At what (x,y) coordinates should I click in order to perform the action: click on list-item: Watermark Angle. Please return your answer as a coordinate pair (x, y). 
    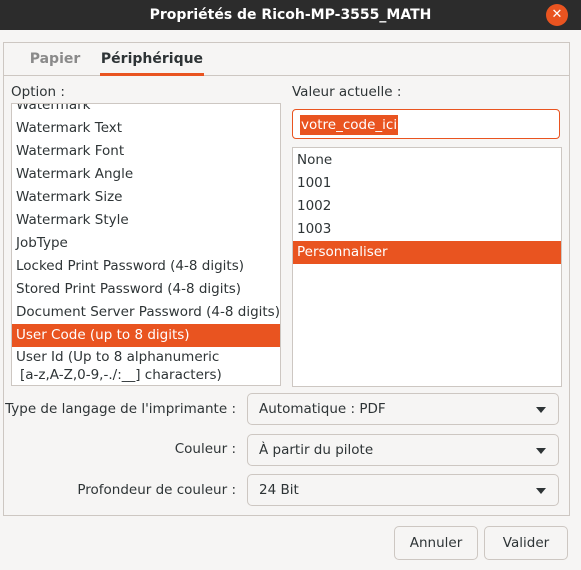
    Looking at the image, I should click on (146, 174).